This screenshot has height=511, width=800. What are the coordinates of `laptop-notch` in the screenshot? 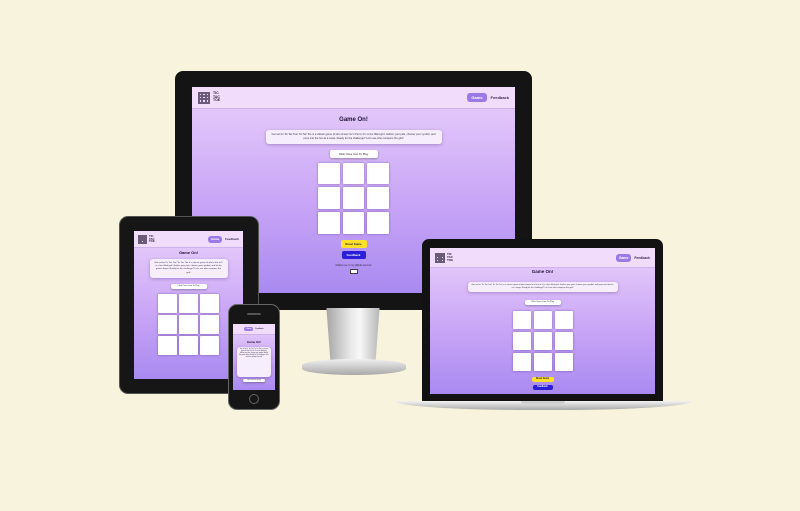 It's located at (543, 402).